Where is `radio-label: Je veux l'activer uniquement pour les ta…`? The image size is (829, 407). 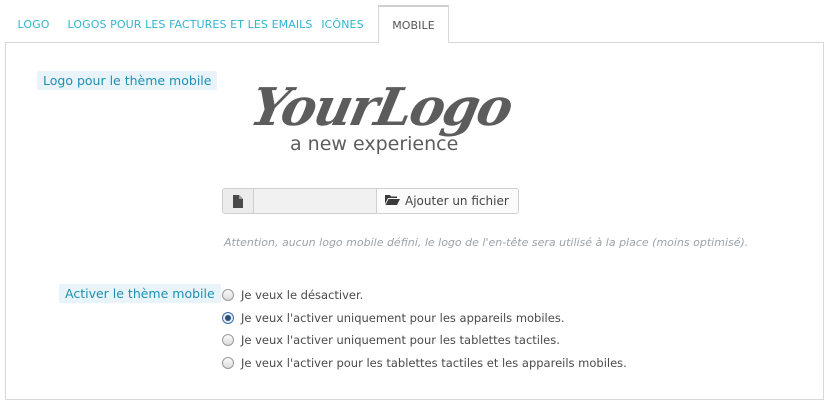
radio-label: Je veux l'activer uniquement pour les ta… is located at coordinates (400, 340).